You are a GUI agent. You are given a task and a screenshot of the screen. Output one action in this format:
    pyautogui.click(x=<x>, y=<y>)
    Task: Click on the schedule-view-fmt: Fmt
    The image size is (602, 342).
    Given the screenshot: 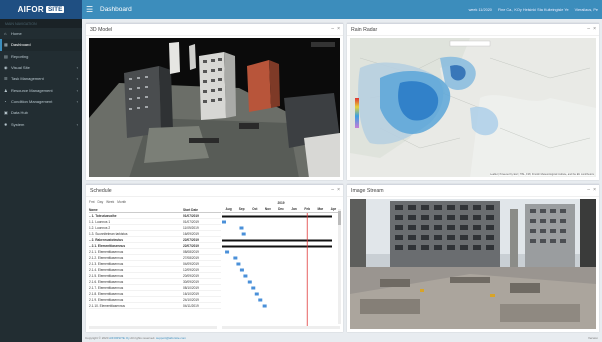 What is the action you would take?
    pyautogui.click(x=92, y=202)
    